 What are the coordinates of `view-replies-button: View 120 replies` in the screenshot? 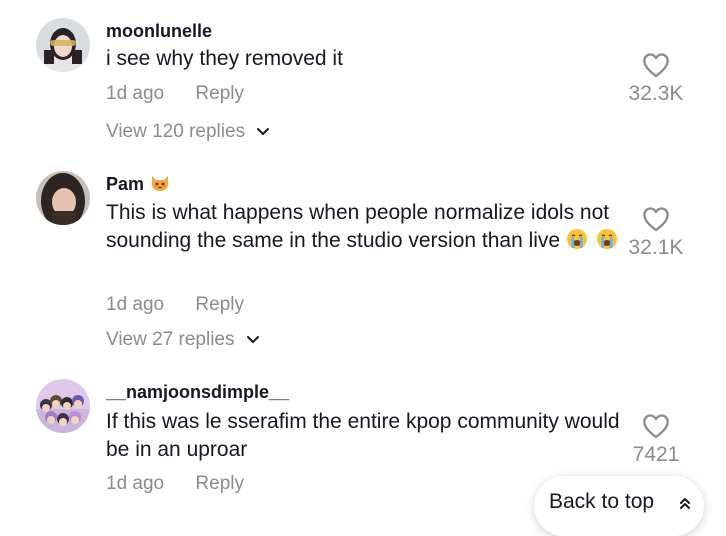 It's located at (188, 132).